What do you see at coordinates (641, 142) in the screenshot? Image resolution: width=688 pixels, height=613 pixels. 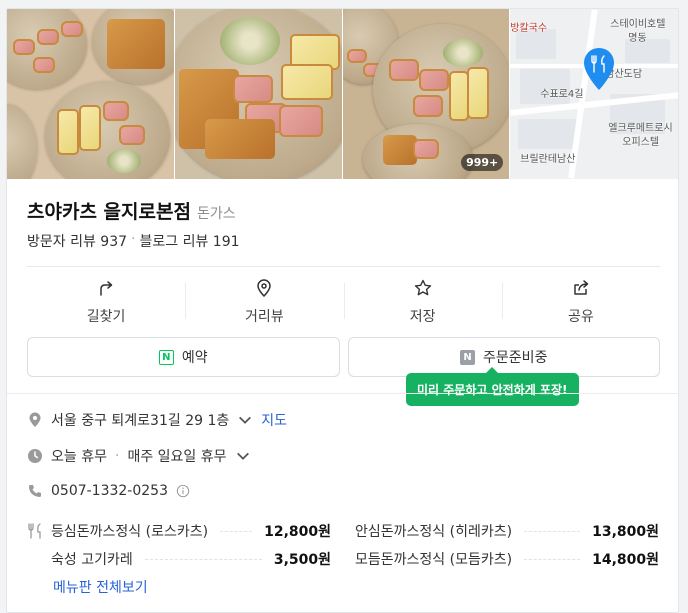 I see `map-label-officetel-2: 오피스텔` at bounding box center [641, 142].